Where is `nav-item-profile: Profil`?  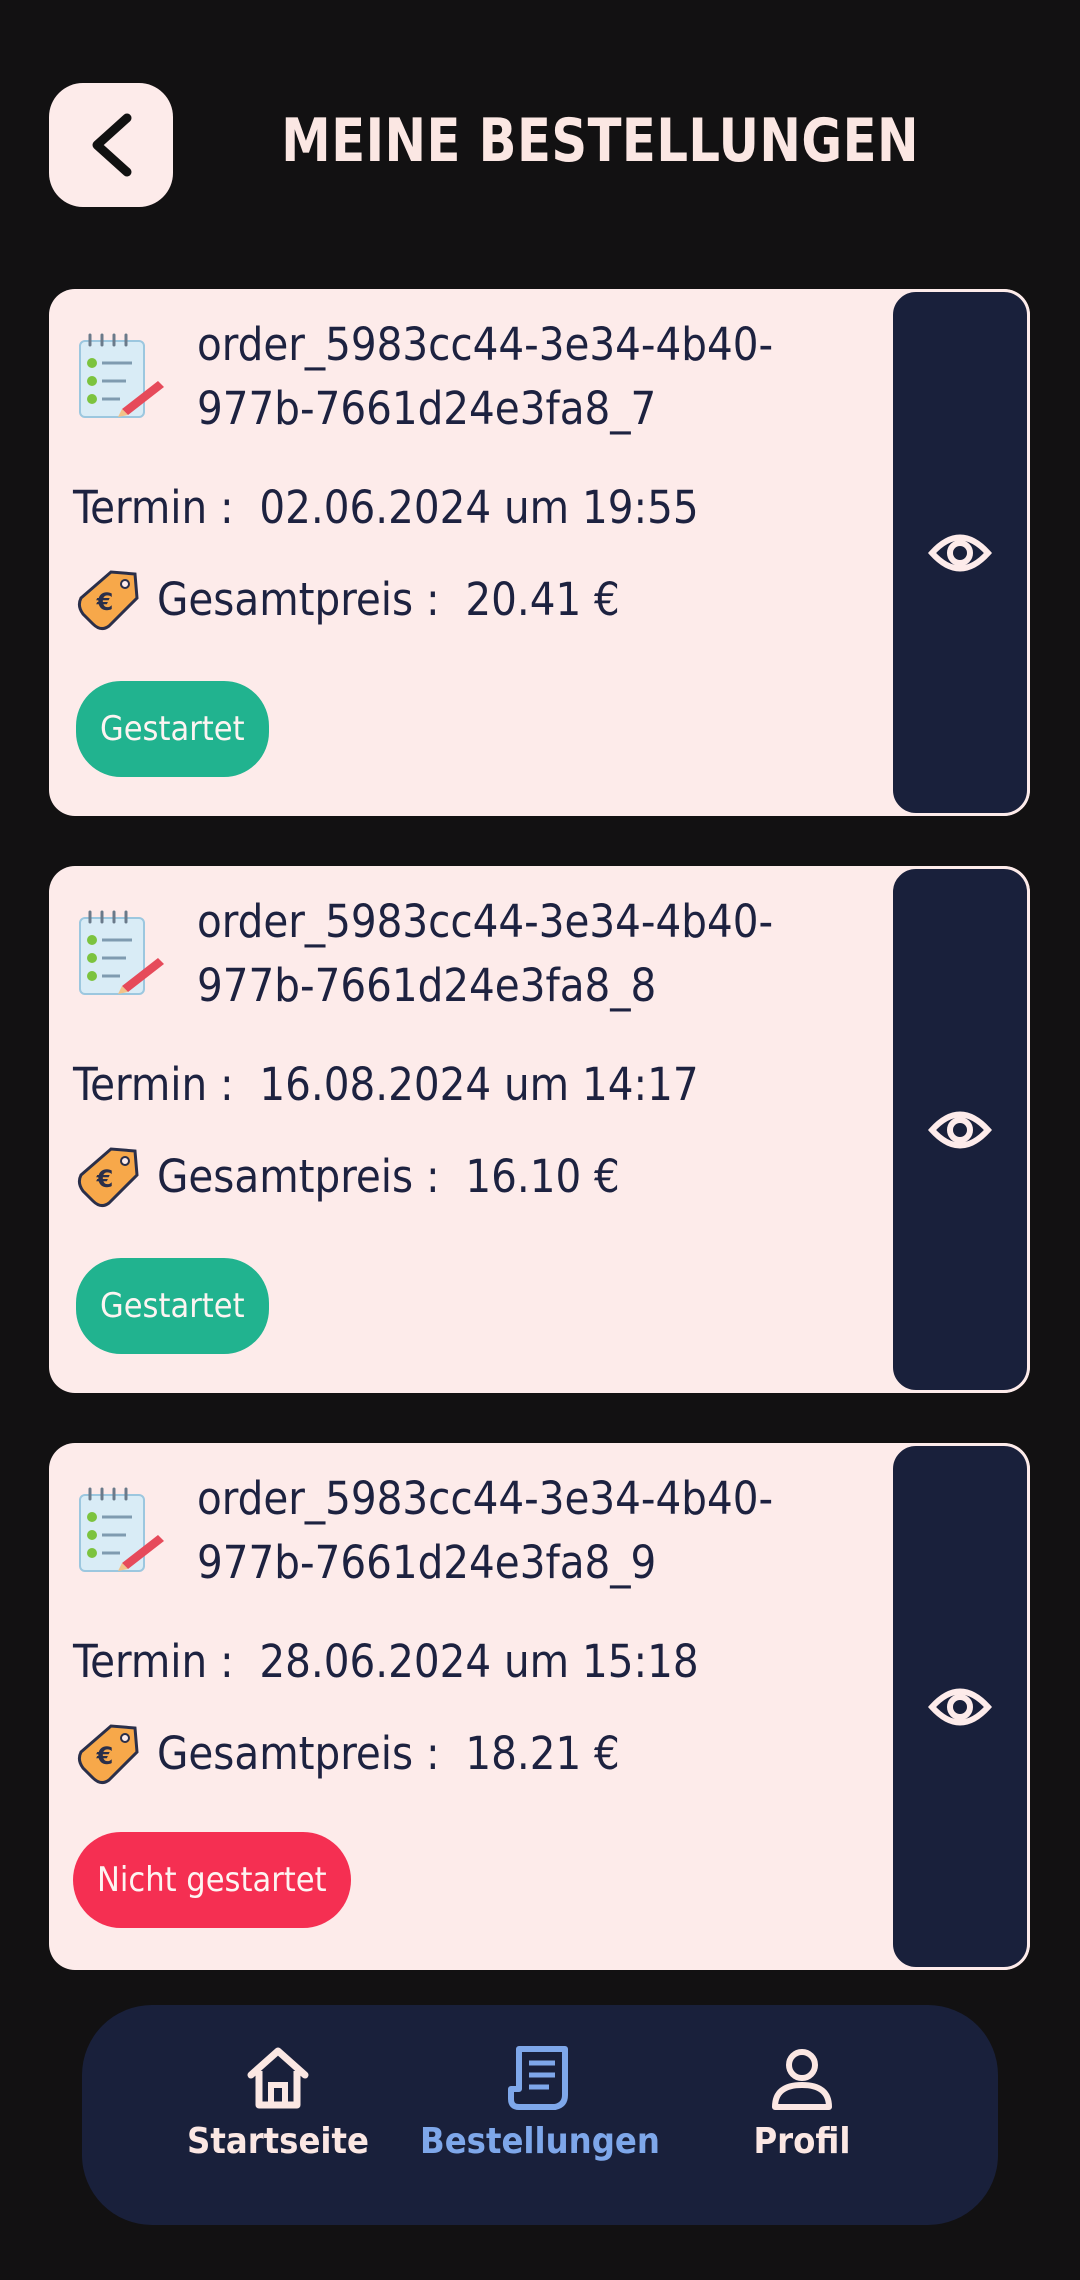 nav-item-profile: Profil is located at coordinates (802, 2103).